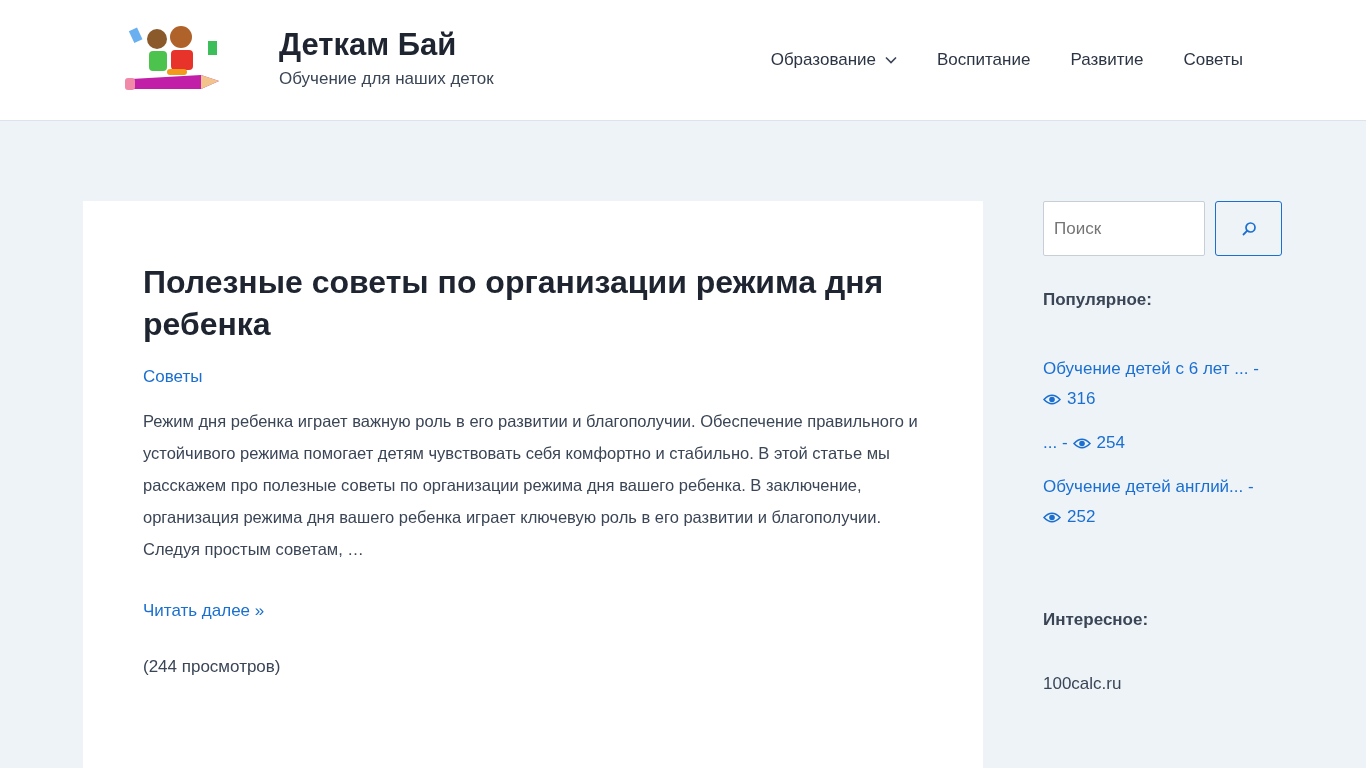  I want to click on nav-link: Развитие, so click(1107, 60).